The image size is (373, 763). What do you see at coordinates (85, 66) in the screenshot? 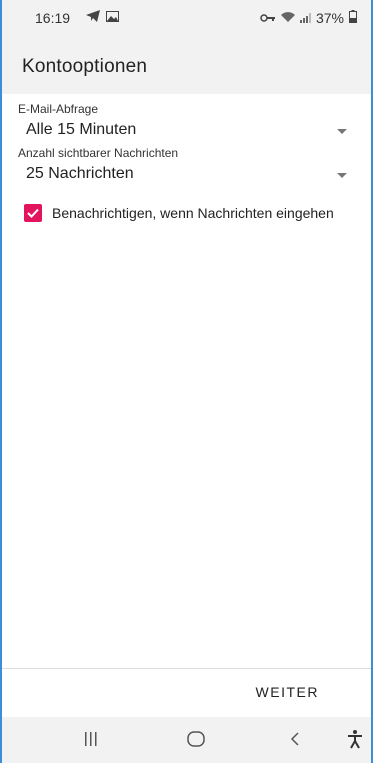
I see `page-title: Kontooptionen` at bounding box center [85, 66].